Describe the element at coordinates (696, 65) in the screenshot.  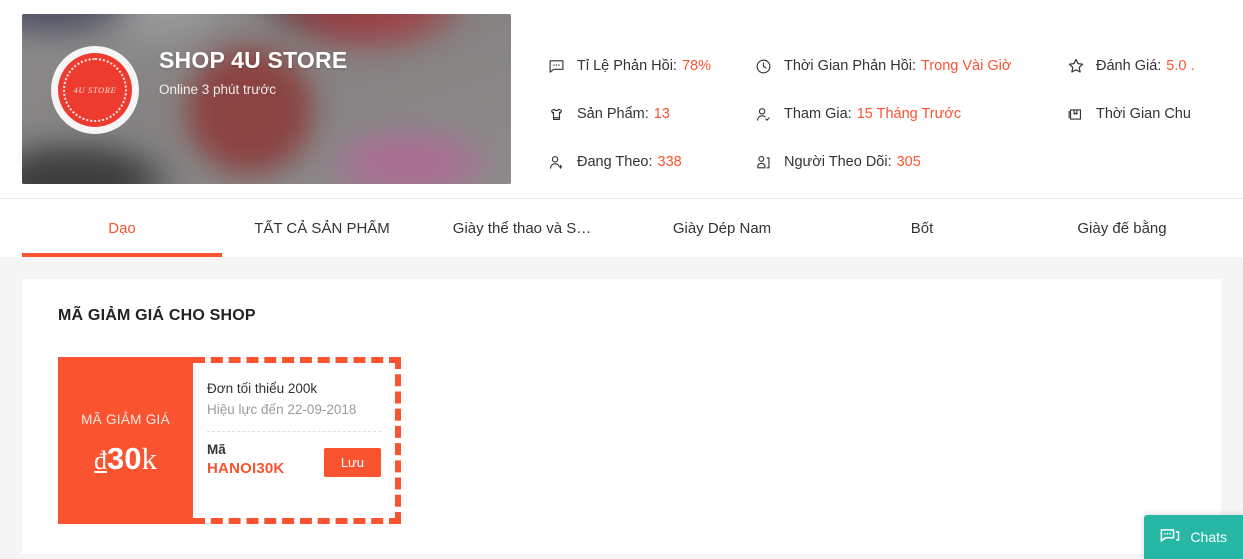
I see `stat-value: 78%` at that location.